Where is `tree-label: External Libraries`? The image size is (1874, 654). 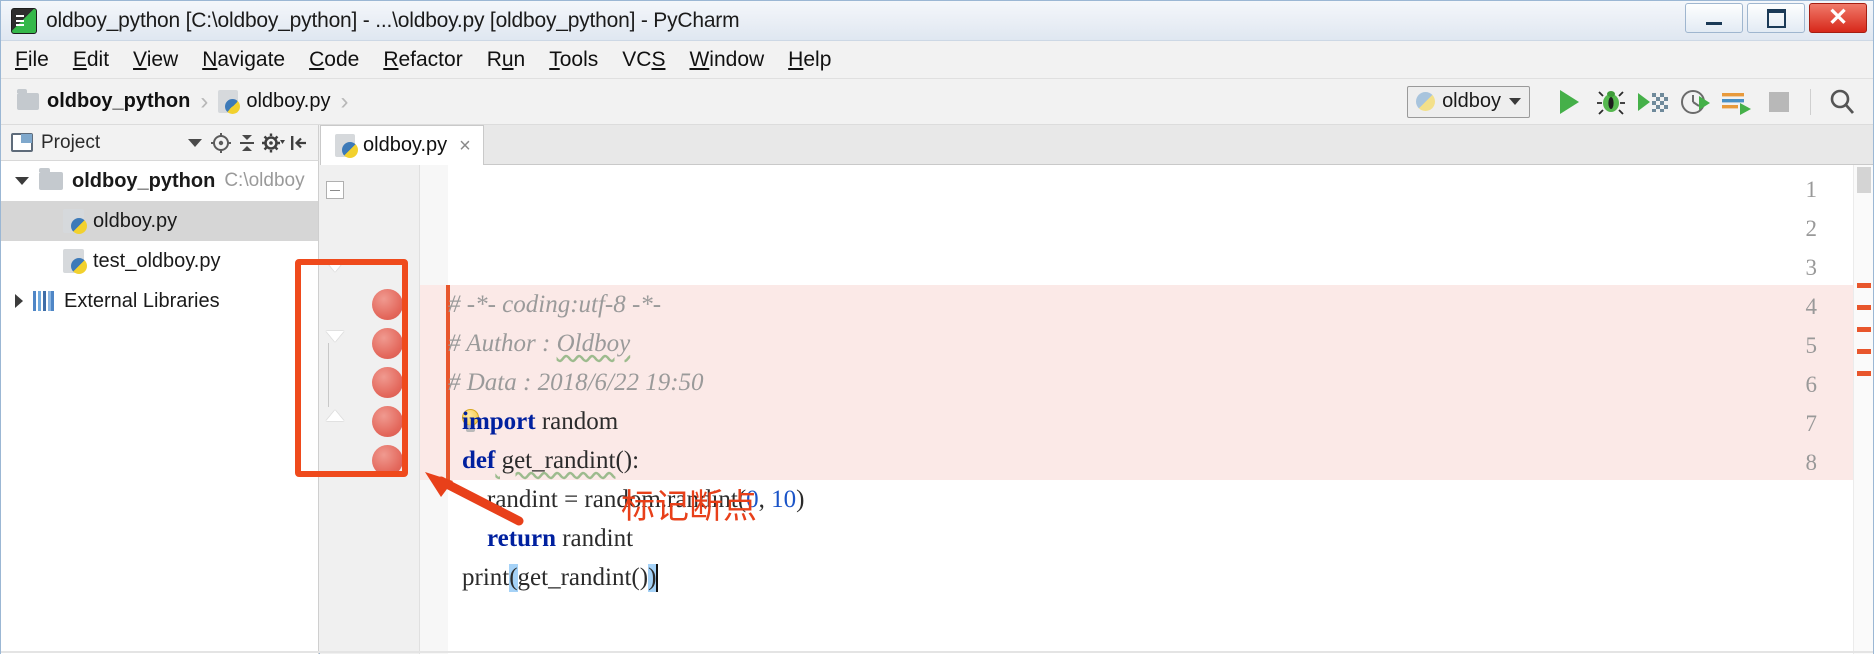 tree-label: External Libraries is located at coordinates (142, 300).